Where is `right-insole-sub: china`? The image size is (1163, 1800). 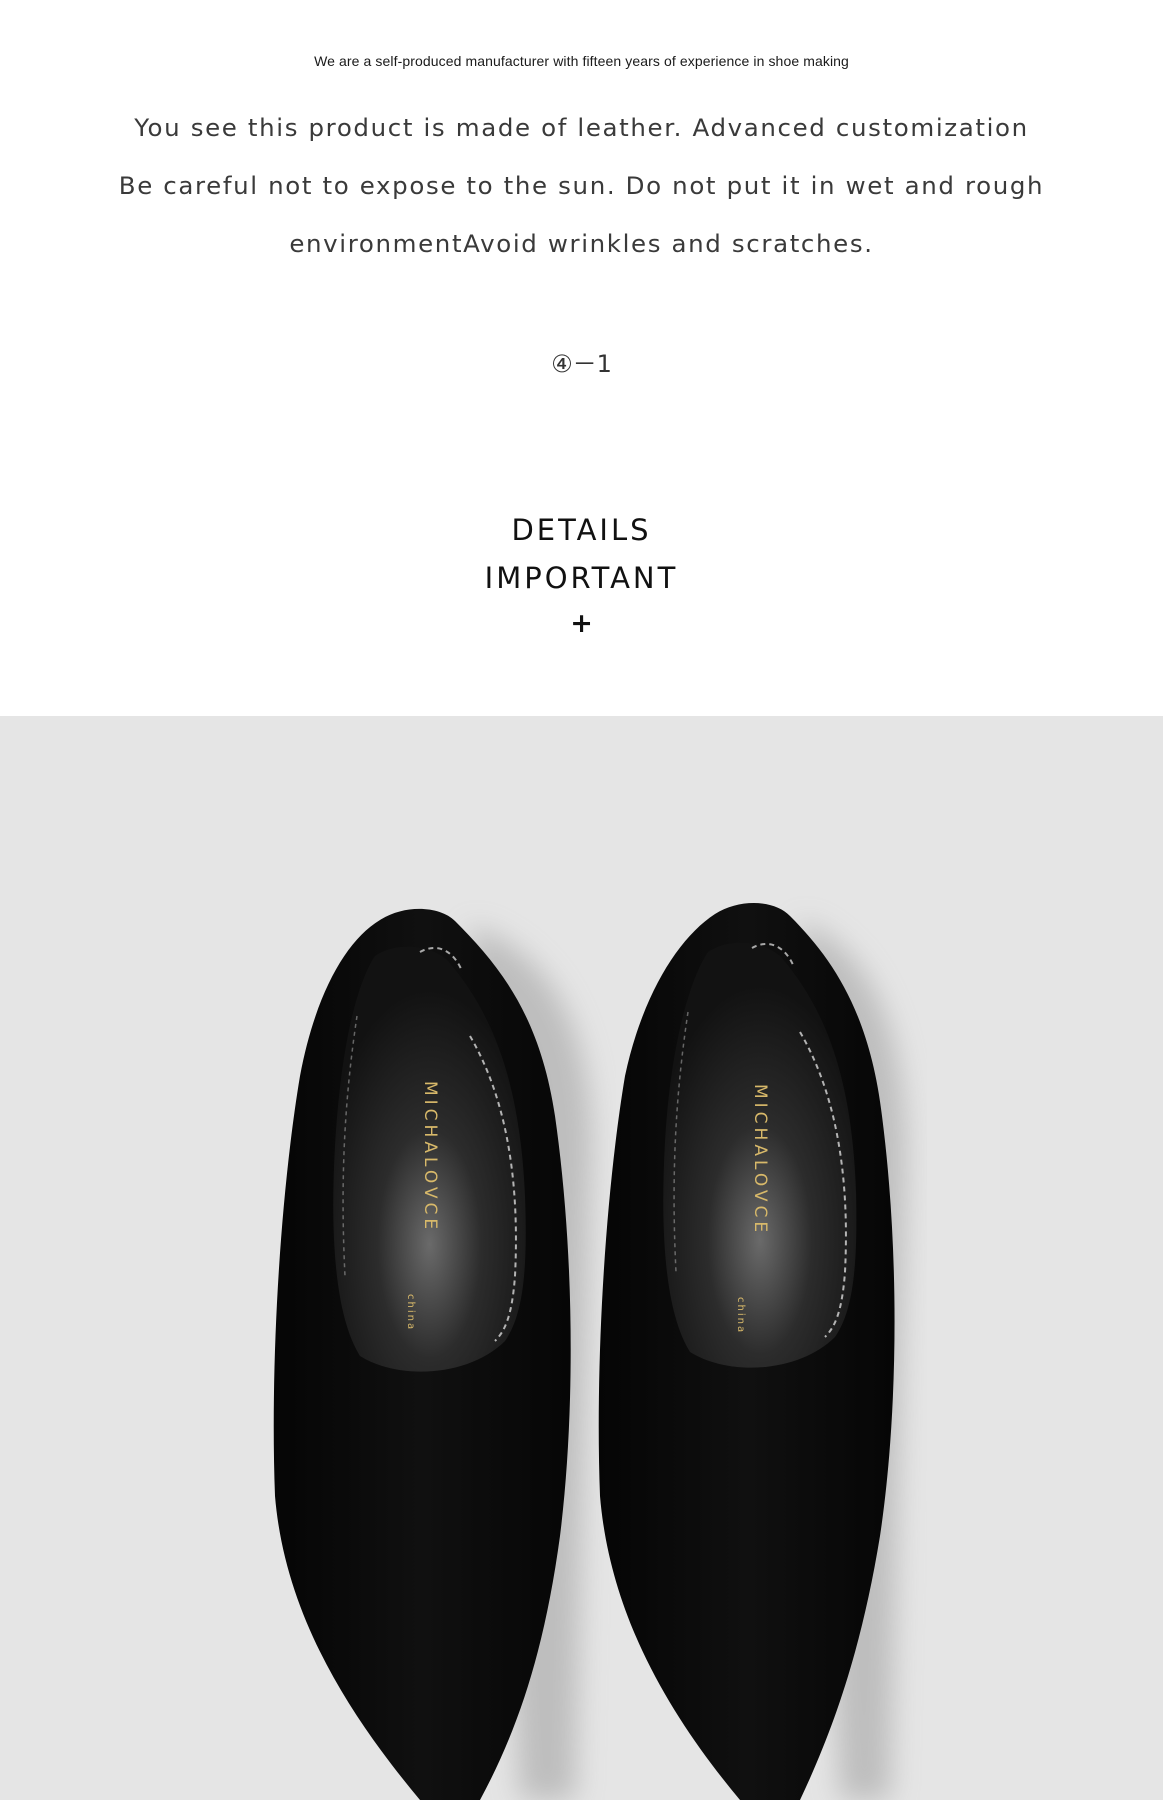
right-insole-sub: china is located at coordinates (740, 1315).